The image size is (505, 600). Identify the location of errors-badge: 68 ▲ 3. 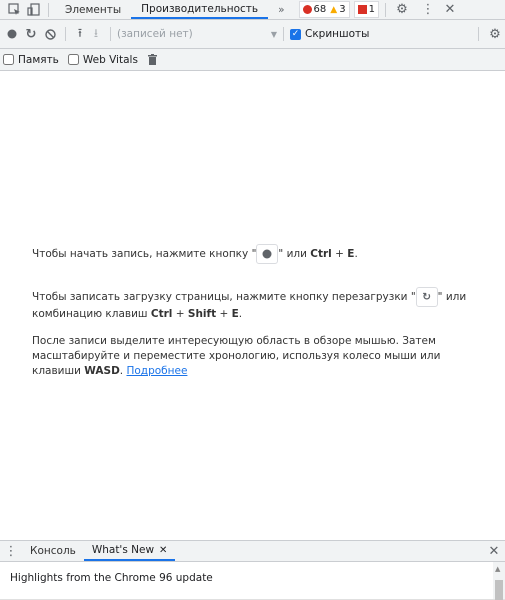
(324, 9).